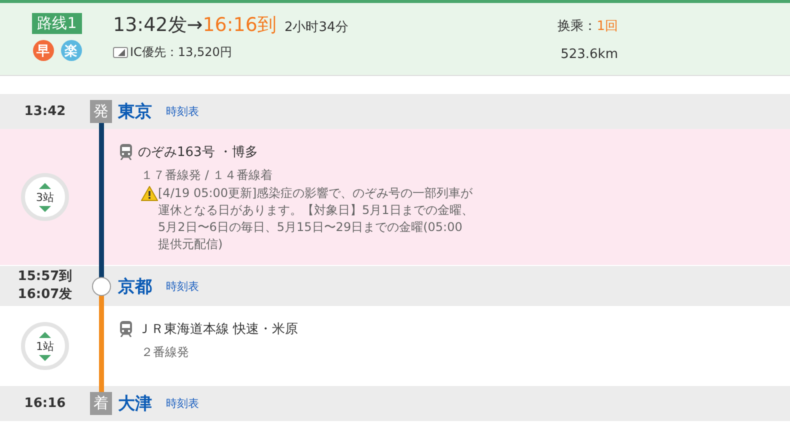 The image size is (790, 422). Describe the element at coordinates (120, 52) in the screenshot. I see `ic-card-icon` at that location.